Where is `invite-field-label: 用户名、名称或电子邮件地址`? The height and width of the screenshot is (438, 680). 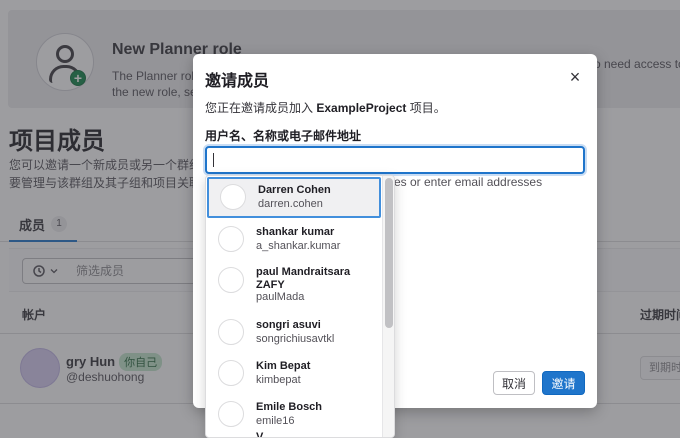
invite-field-label: 用户名、名称或电子邮件地址 is located at coordinates (283, 136).